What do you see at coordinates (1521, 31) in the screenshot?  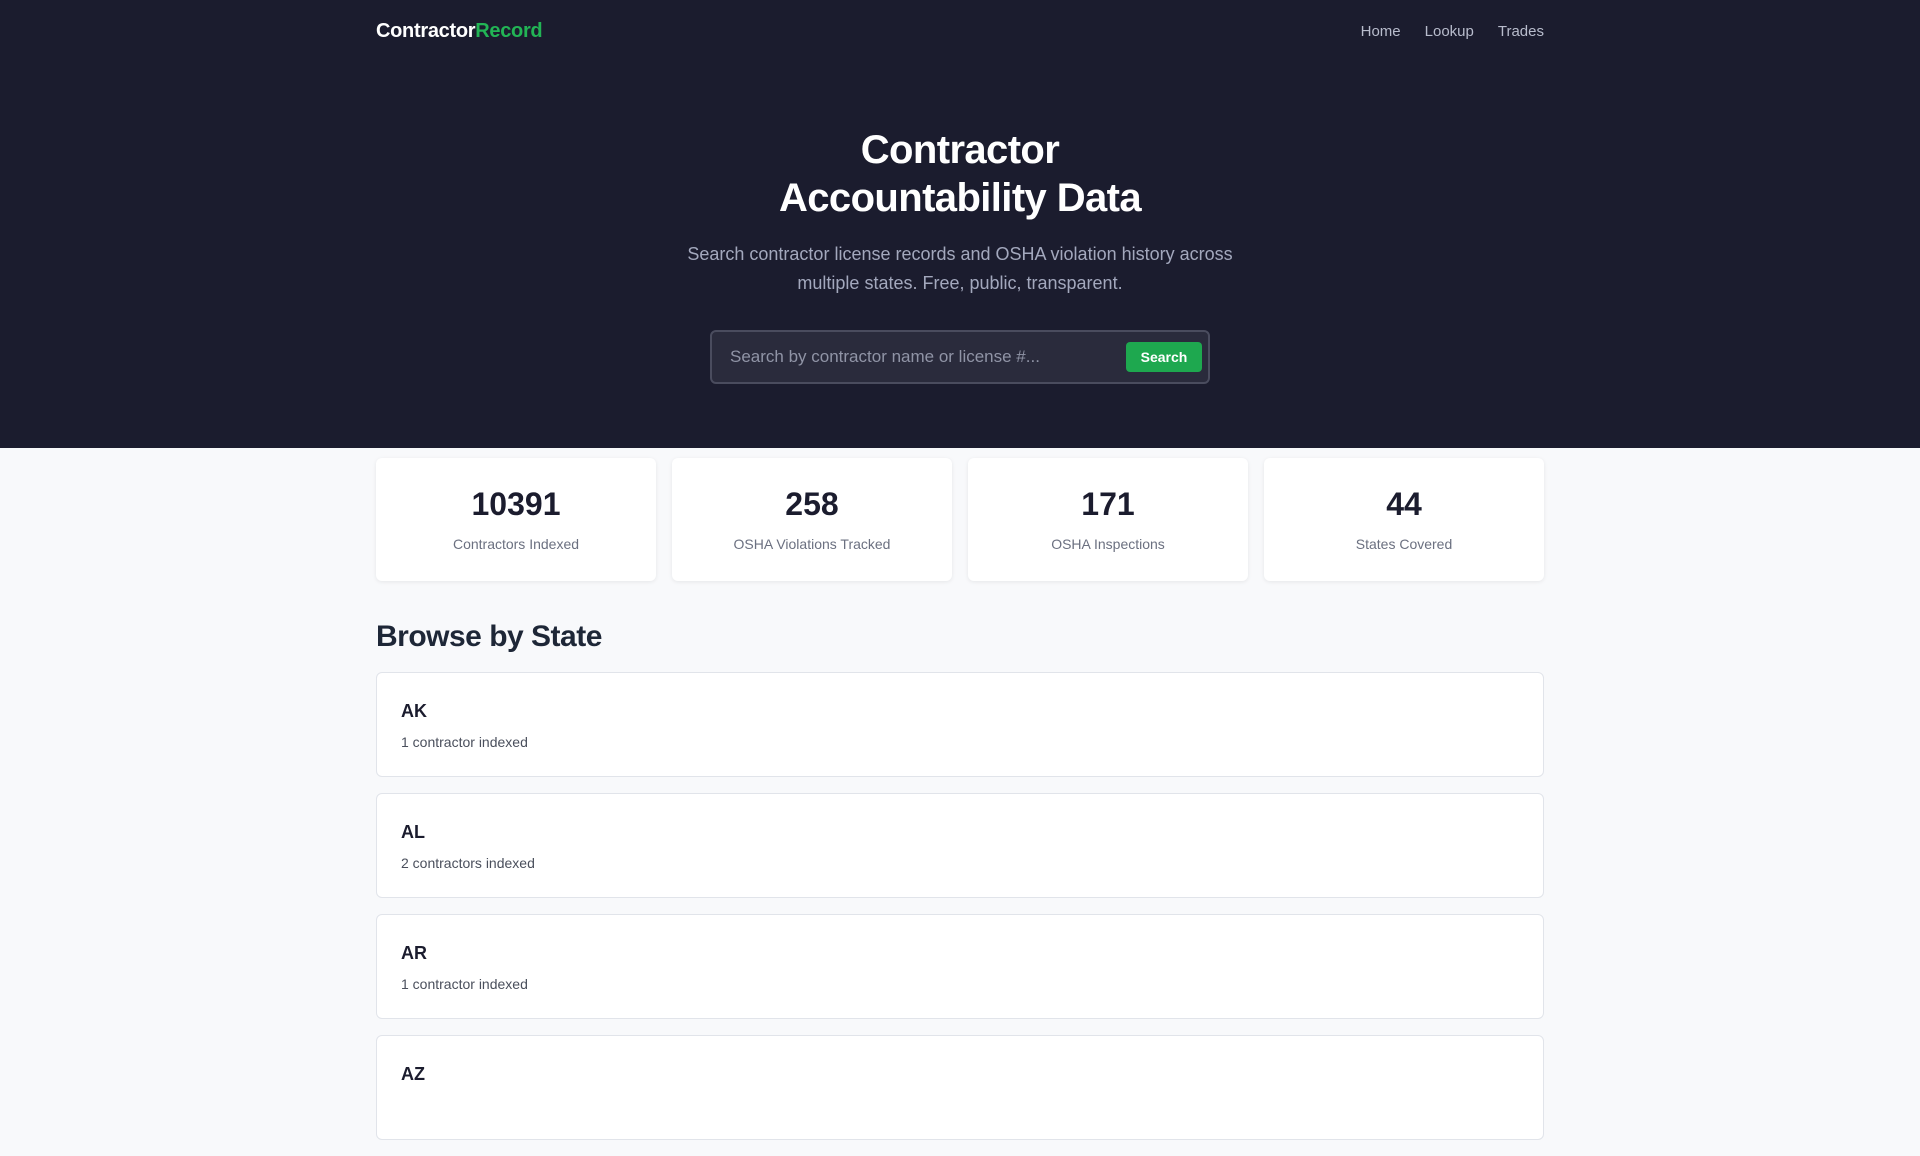 I see `nav-link-trades: Trades` at bounding box center [1521, 31].